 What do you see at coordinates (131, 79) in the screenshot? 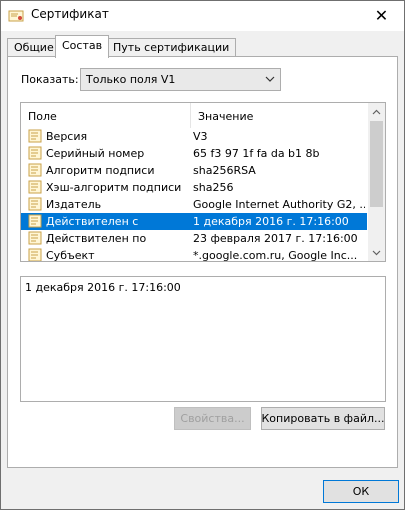
I see `show-select-value: Только поля V1` at bounding box center [131, 79].